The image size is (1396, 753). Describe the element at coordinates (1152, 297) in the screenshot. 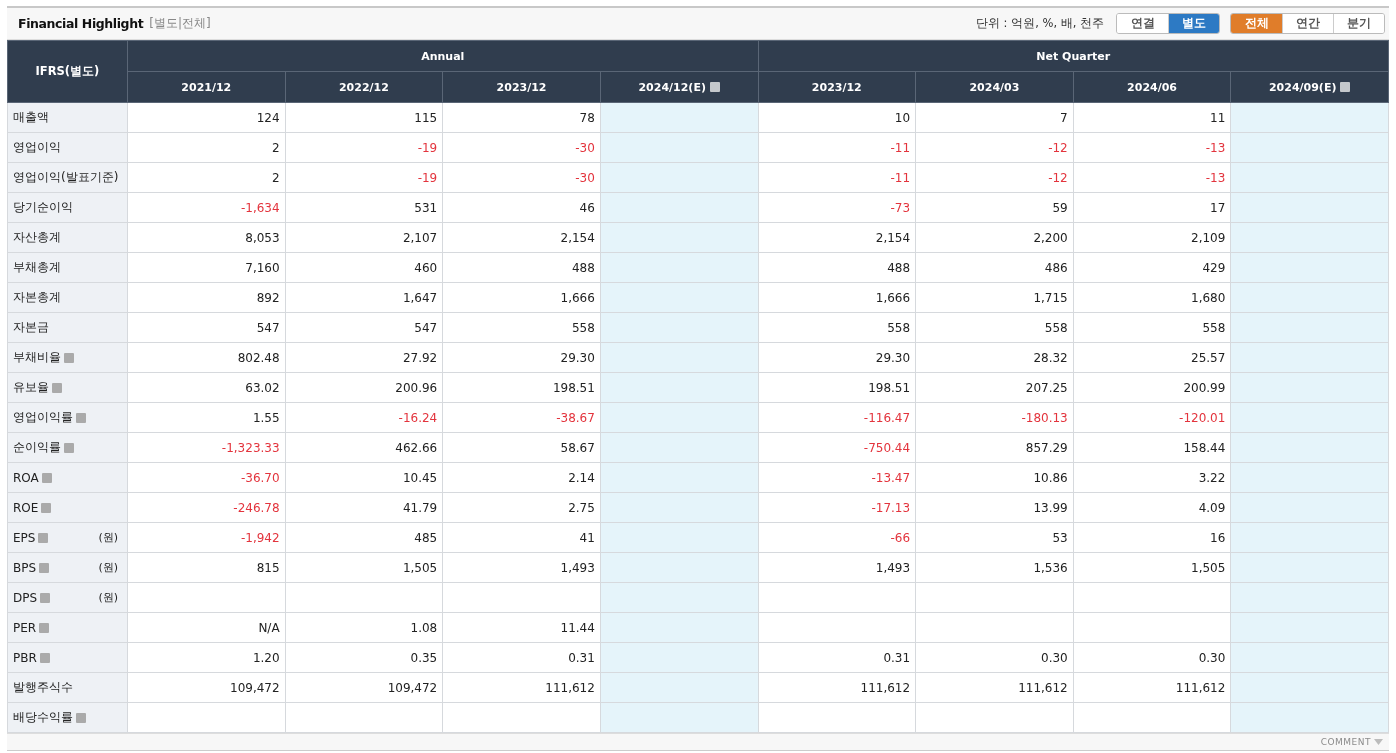

I see `table-cell: 1,680` at that location.